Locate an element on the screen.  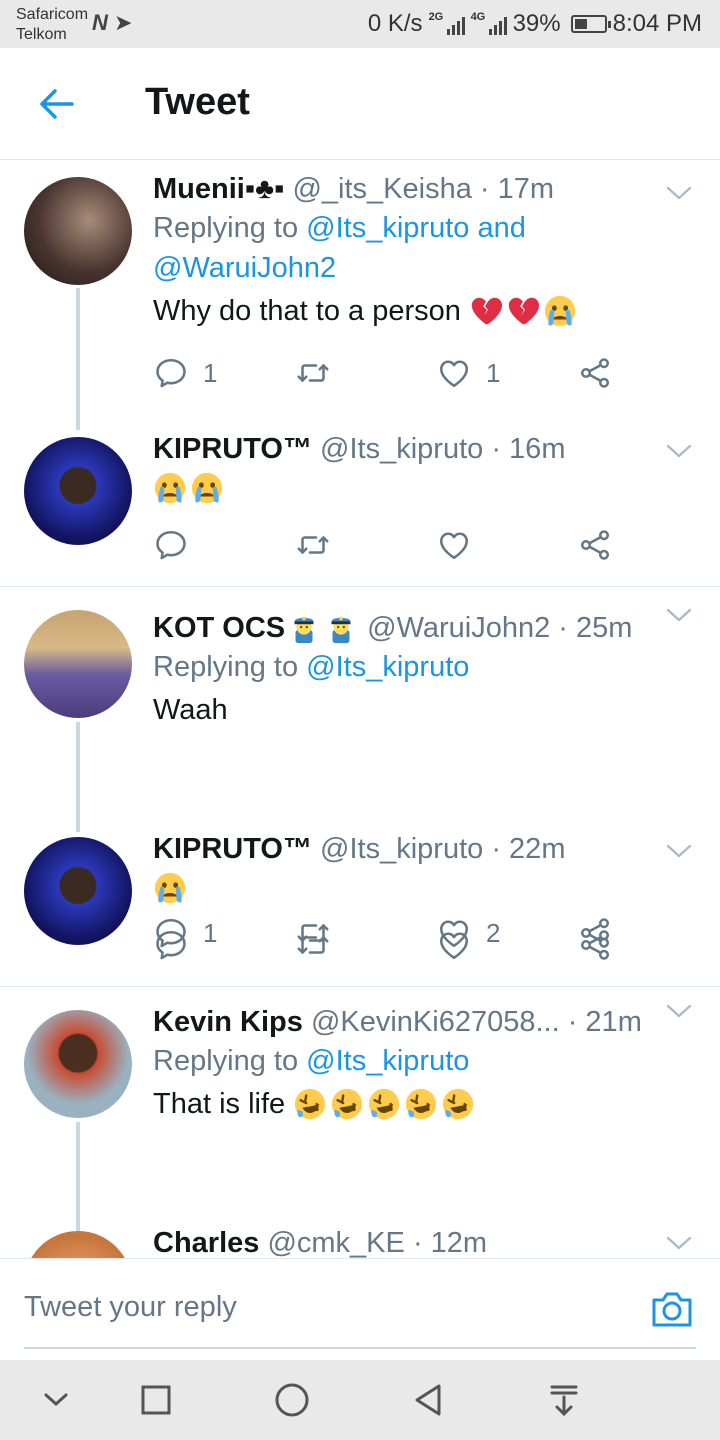
clock: 8:04 PM is located at coordinates (657, 23).